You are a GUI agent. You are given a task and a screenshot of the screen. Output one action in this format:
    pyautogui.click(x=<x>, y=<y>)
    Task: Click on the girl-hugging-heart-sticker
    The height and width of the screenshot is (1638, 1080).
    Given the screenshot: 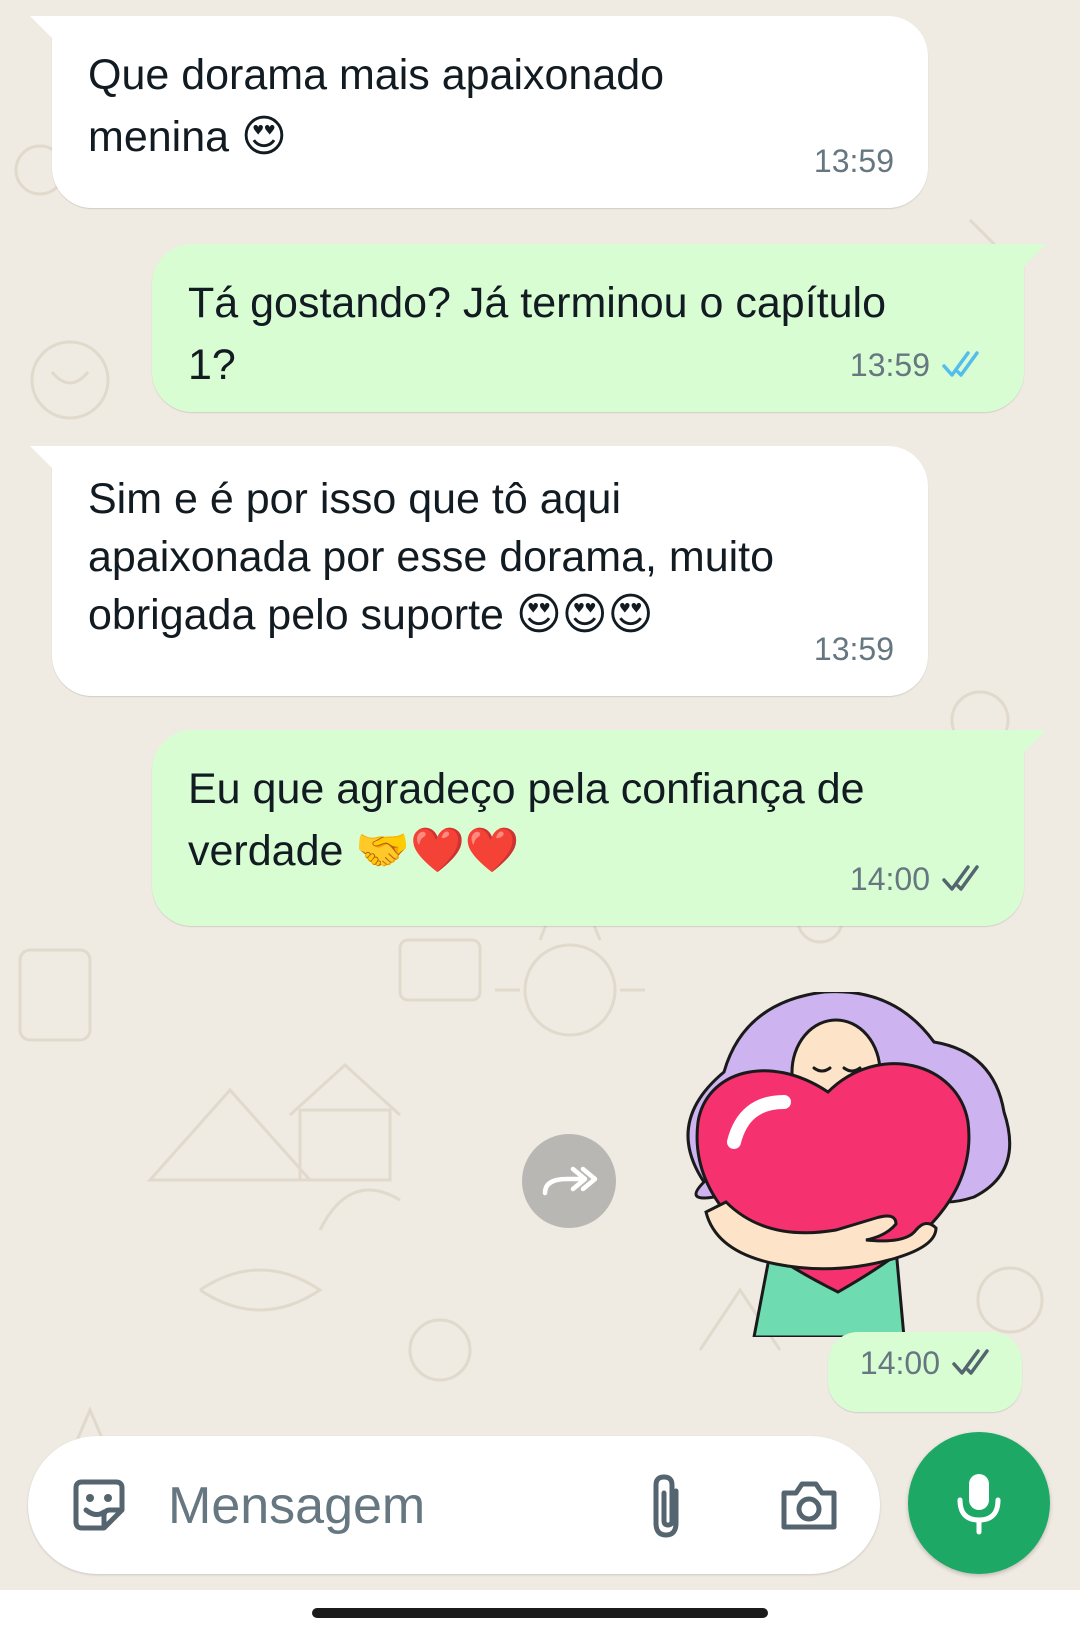 What is the action you would take?
    pyautogui.click(x=838, y=1164)
    